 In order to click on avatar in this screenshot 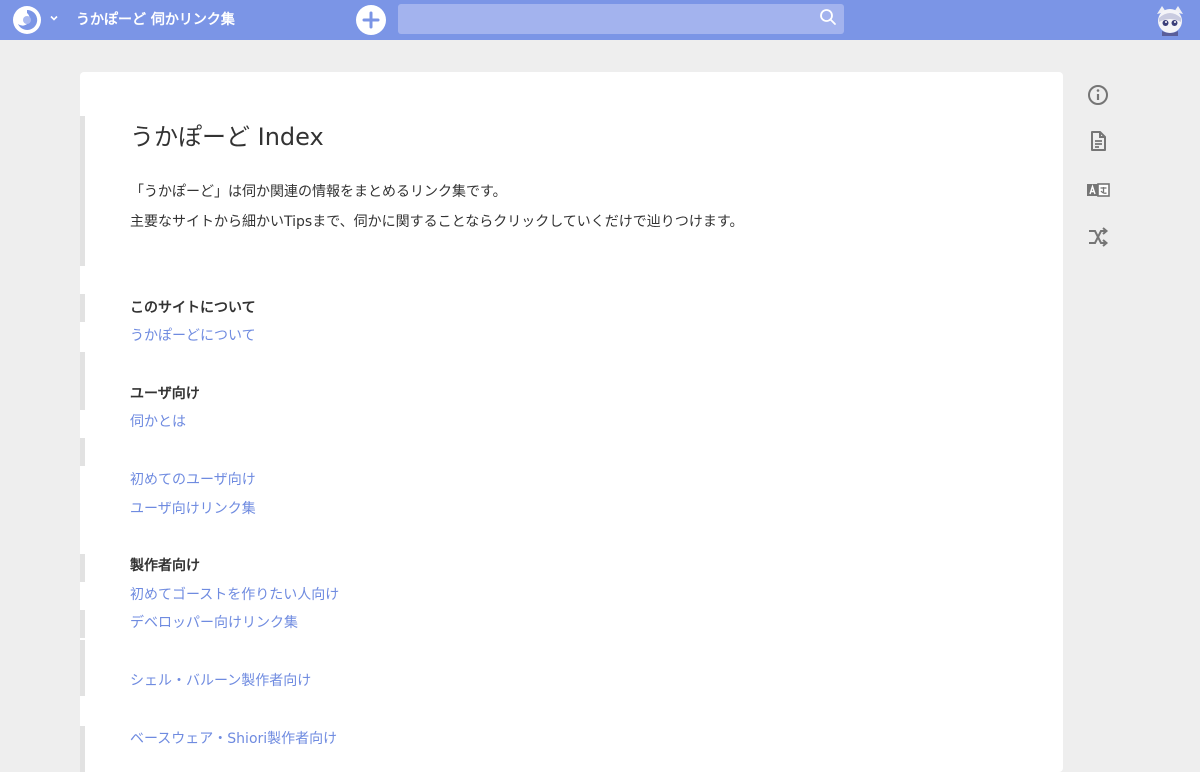, I will do `click(1170, 20)`.